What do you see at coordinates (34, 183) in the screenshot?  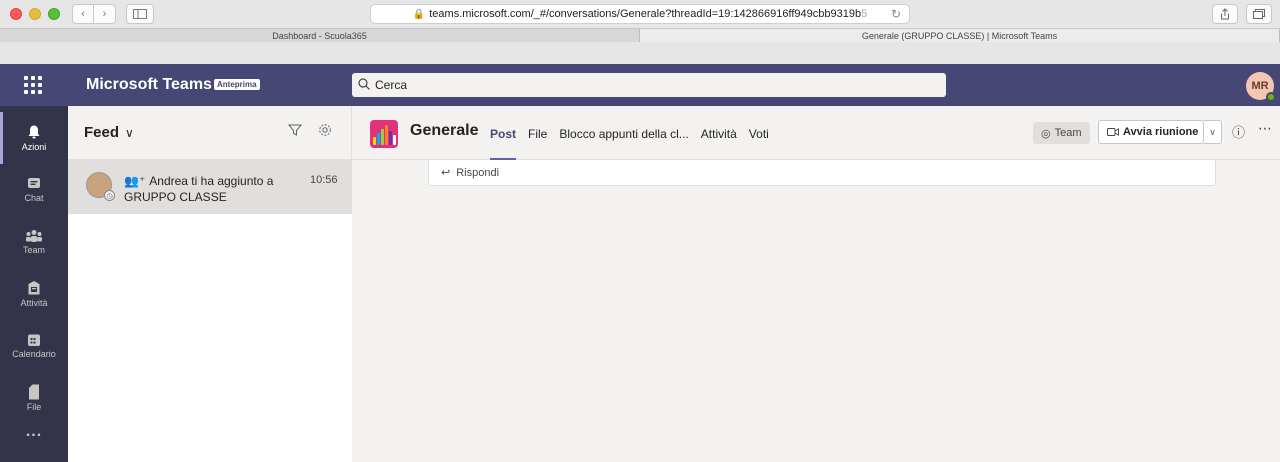 I see `chat-icon` at bounding box center [34, 183].